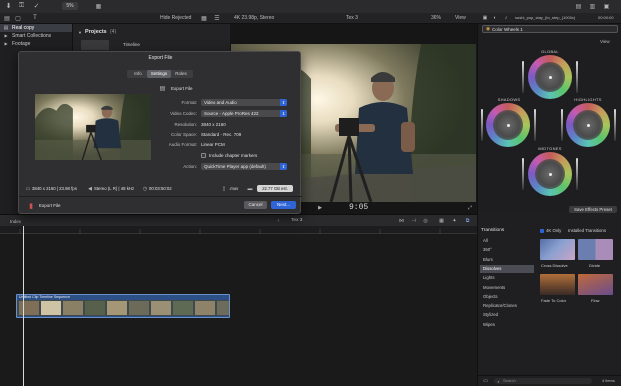 The width and height of the screenshot is (621, 386). What do you see at coordinates (595, 284) in the screenshot?
I see `transition-thumb-flow` at bounding box center [595, 284].